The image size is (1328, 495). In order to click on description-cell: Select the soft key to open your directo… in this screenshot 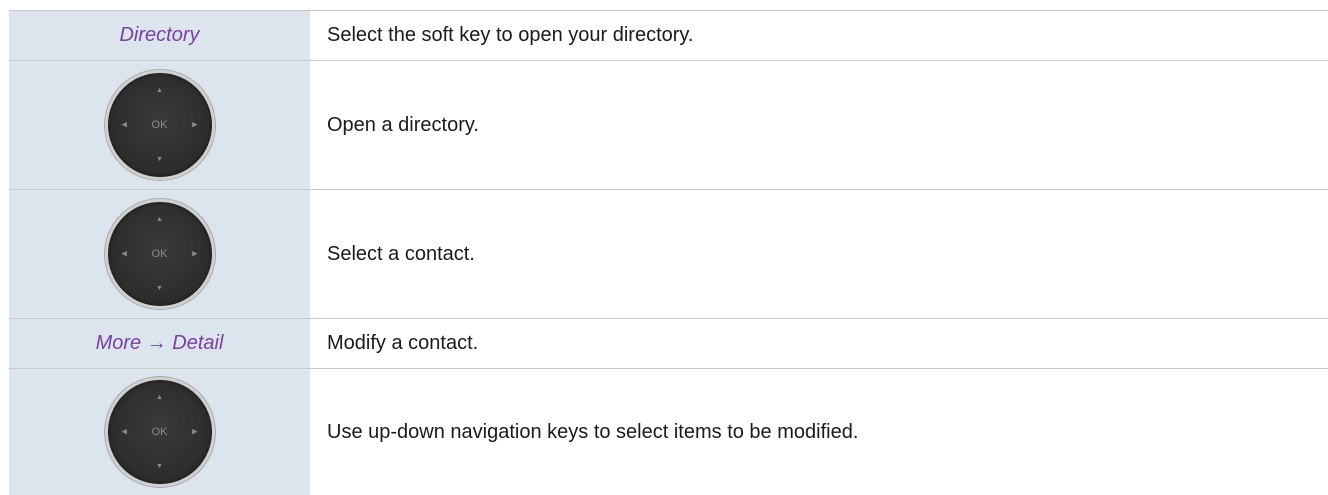, I will do `click(819, 35)`.